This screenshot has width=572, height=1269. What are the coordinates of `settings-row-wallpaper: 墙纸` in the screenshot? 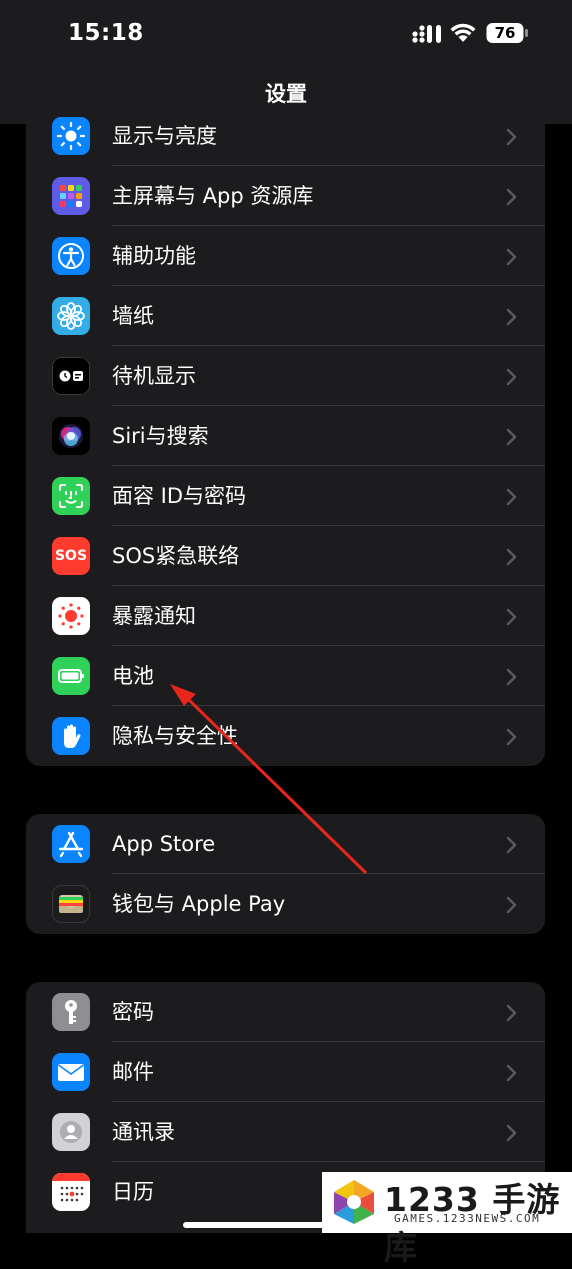 It's located at (285, 316).